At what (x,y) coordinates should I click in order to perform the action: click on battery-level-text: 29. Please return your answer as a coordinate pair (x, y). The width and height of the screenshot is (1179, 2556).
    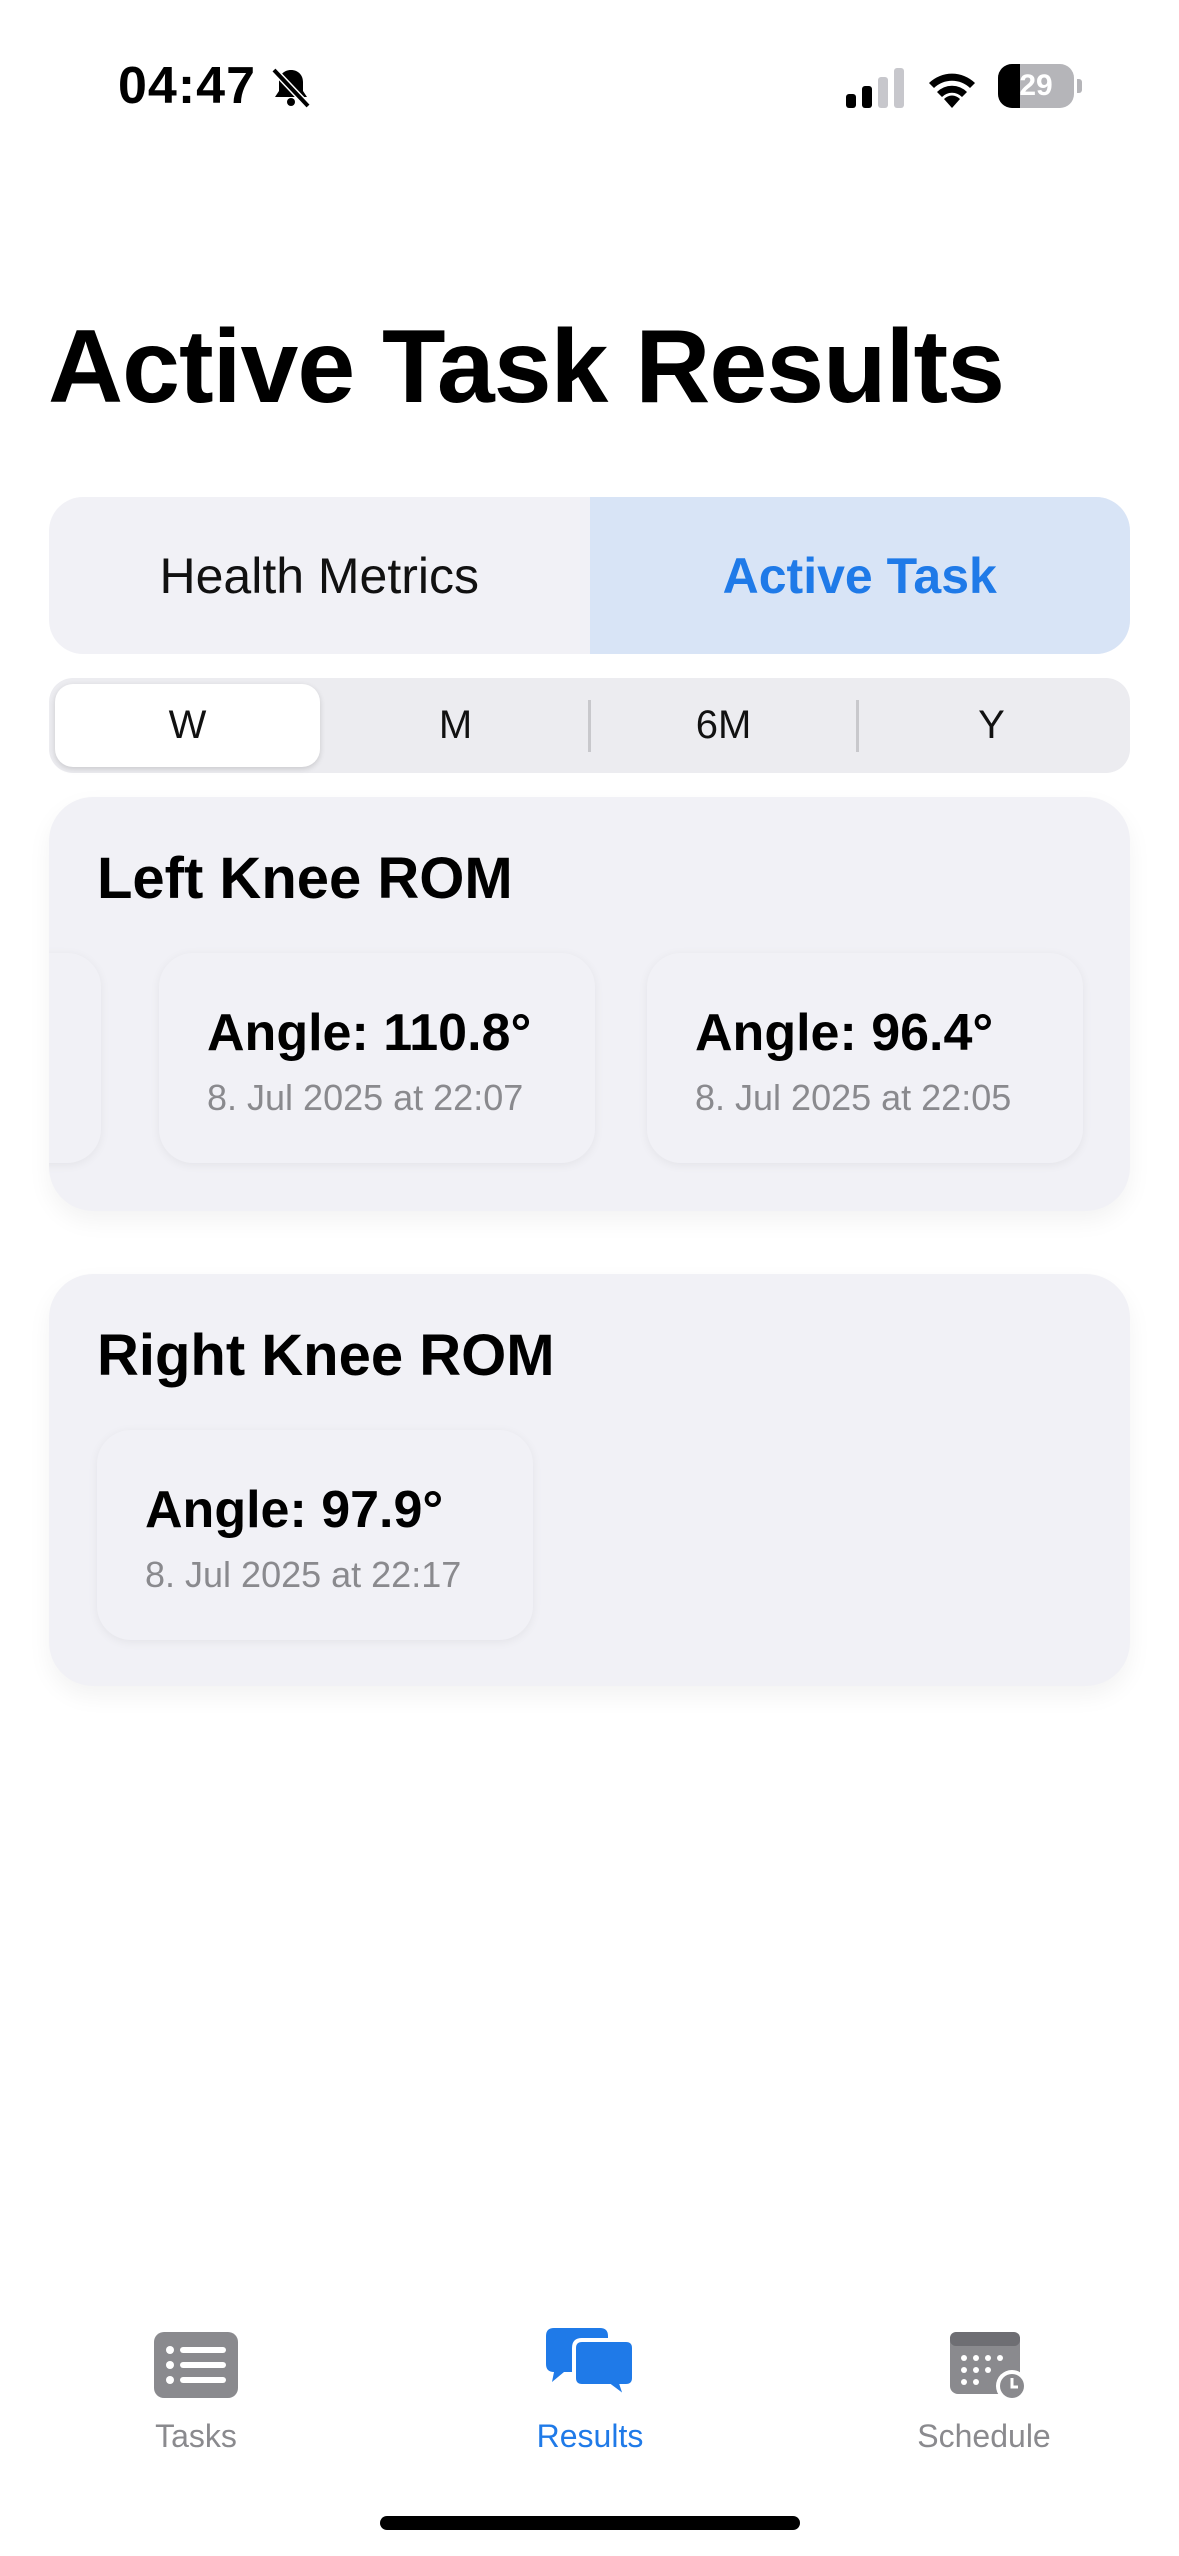
    Looking at the image, I should click on (1036, 85).